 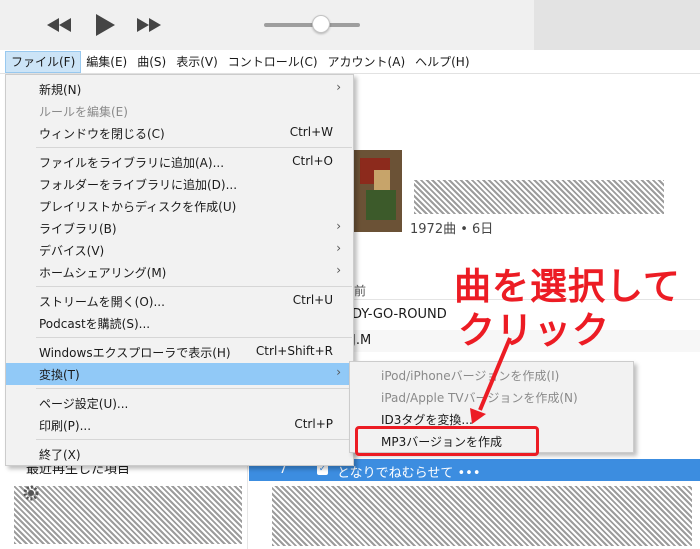 What do you see at coordinates (482, 516) in the screenshot?
I see `redacted-list` at bounding box center [482, 516].